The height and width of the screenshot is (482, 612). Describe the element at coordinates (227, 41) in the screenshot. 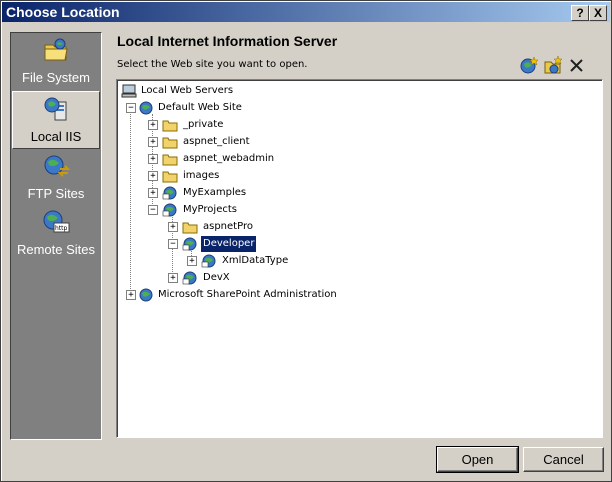

I see `page-title: Local Internet Information Server` at that location.